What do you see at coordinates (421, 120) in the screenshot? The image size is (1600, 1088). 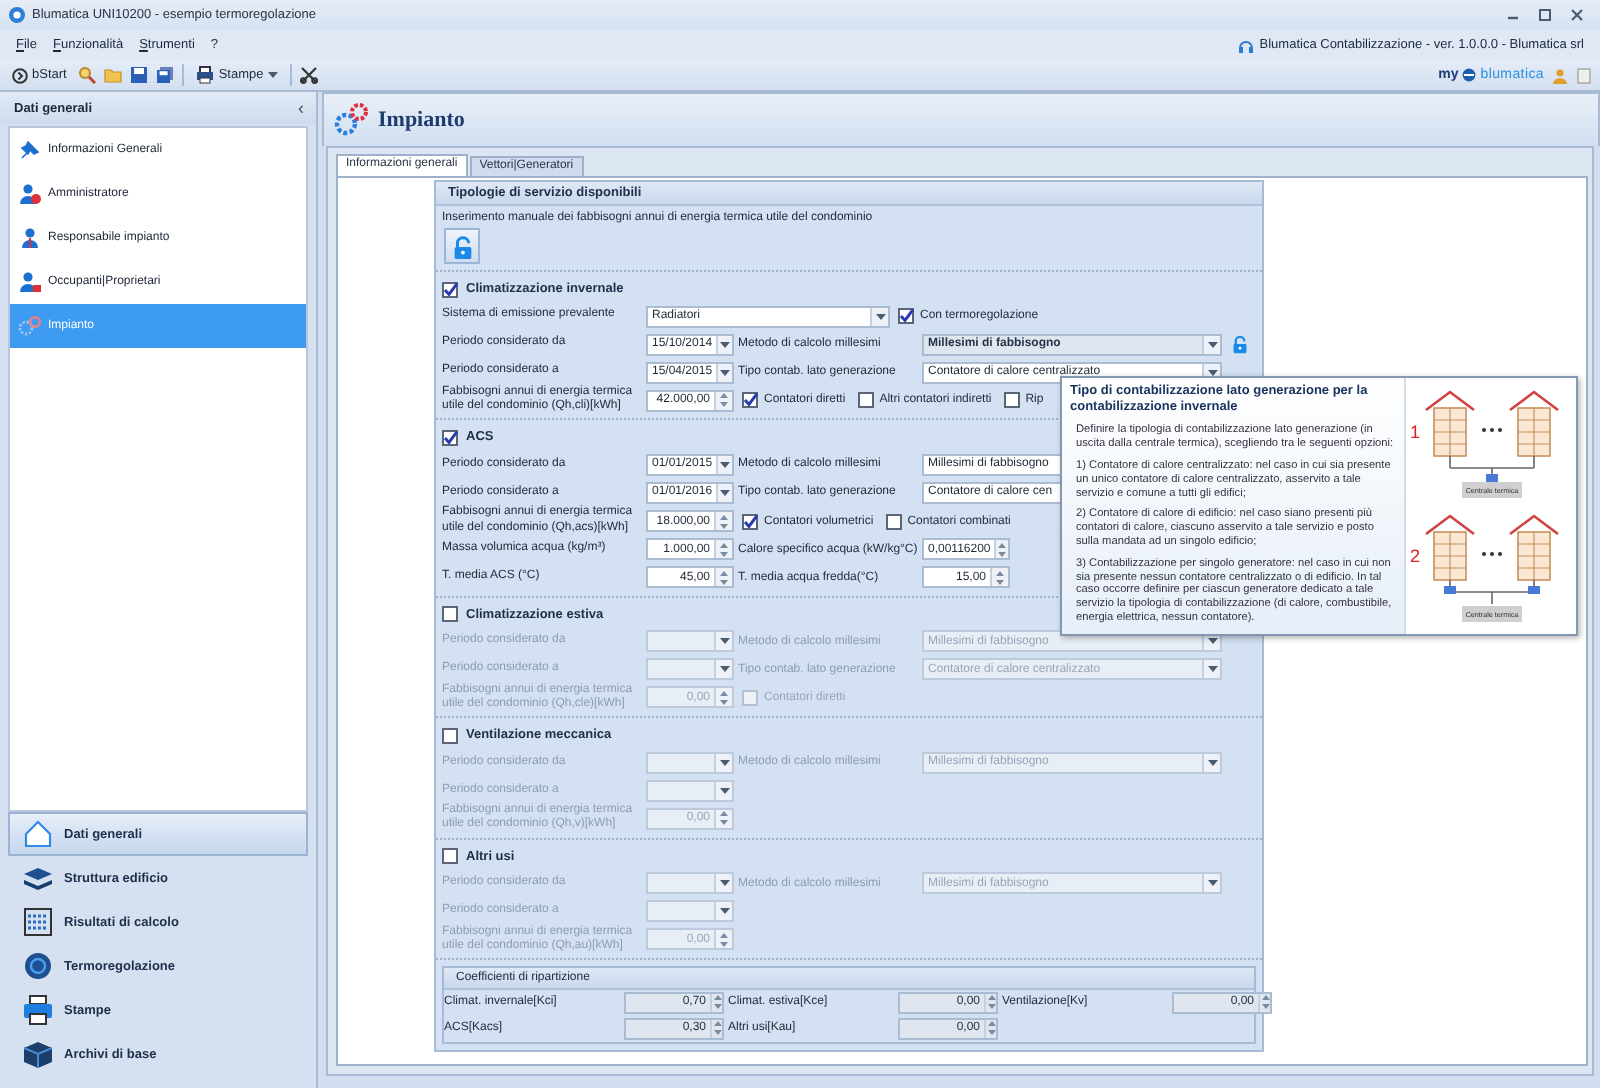 I see `page-title: Impianto` at bounding box center [421, 120].